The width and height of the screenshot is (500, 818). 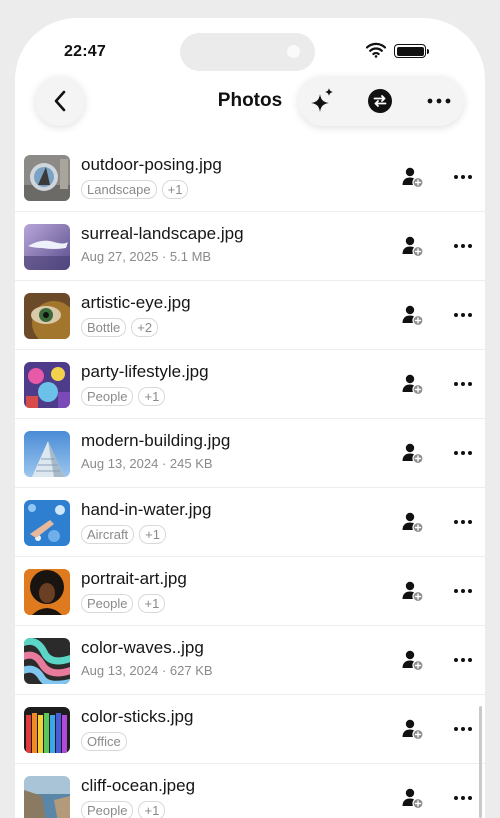 I want to click on file-info: Aug 13, 2024 · 245 KB, so click(x=147, y=463).